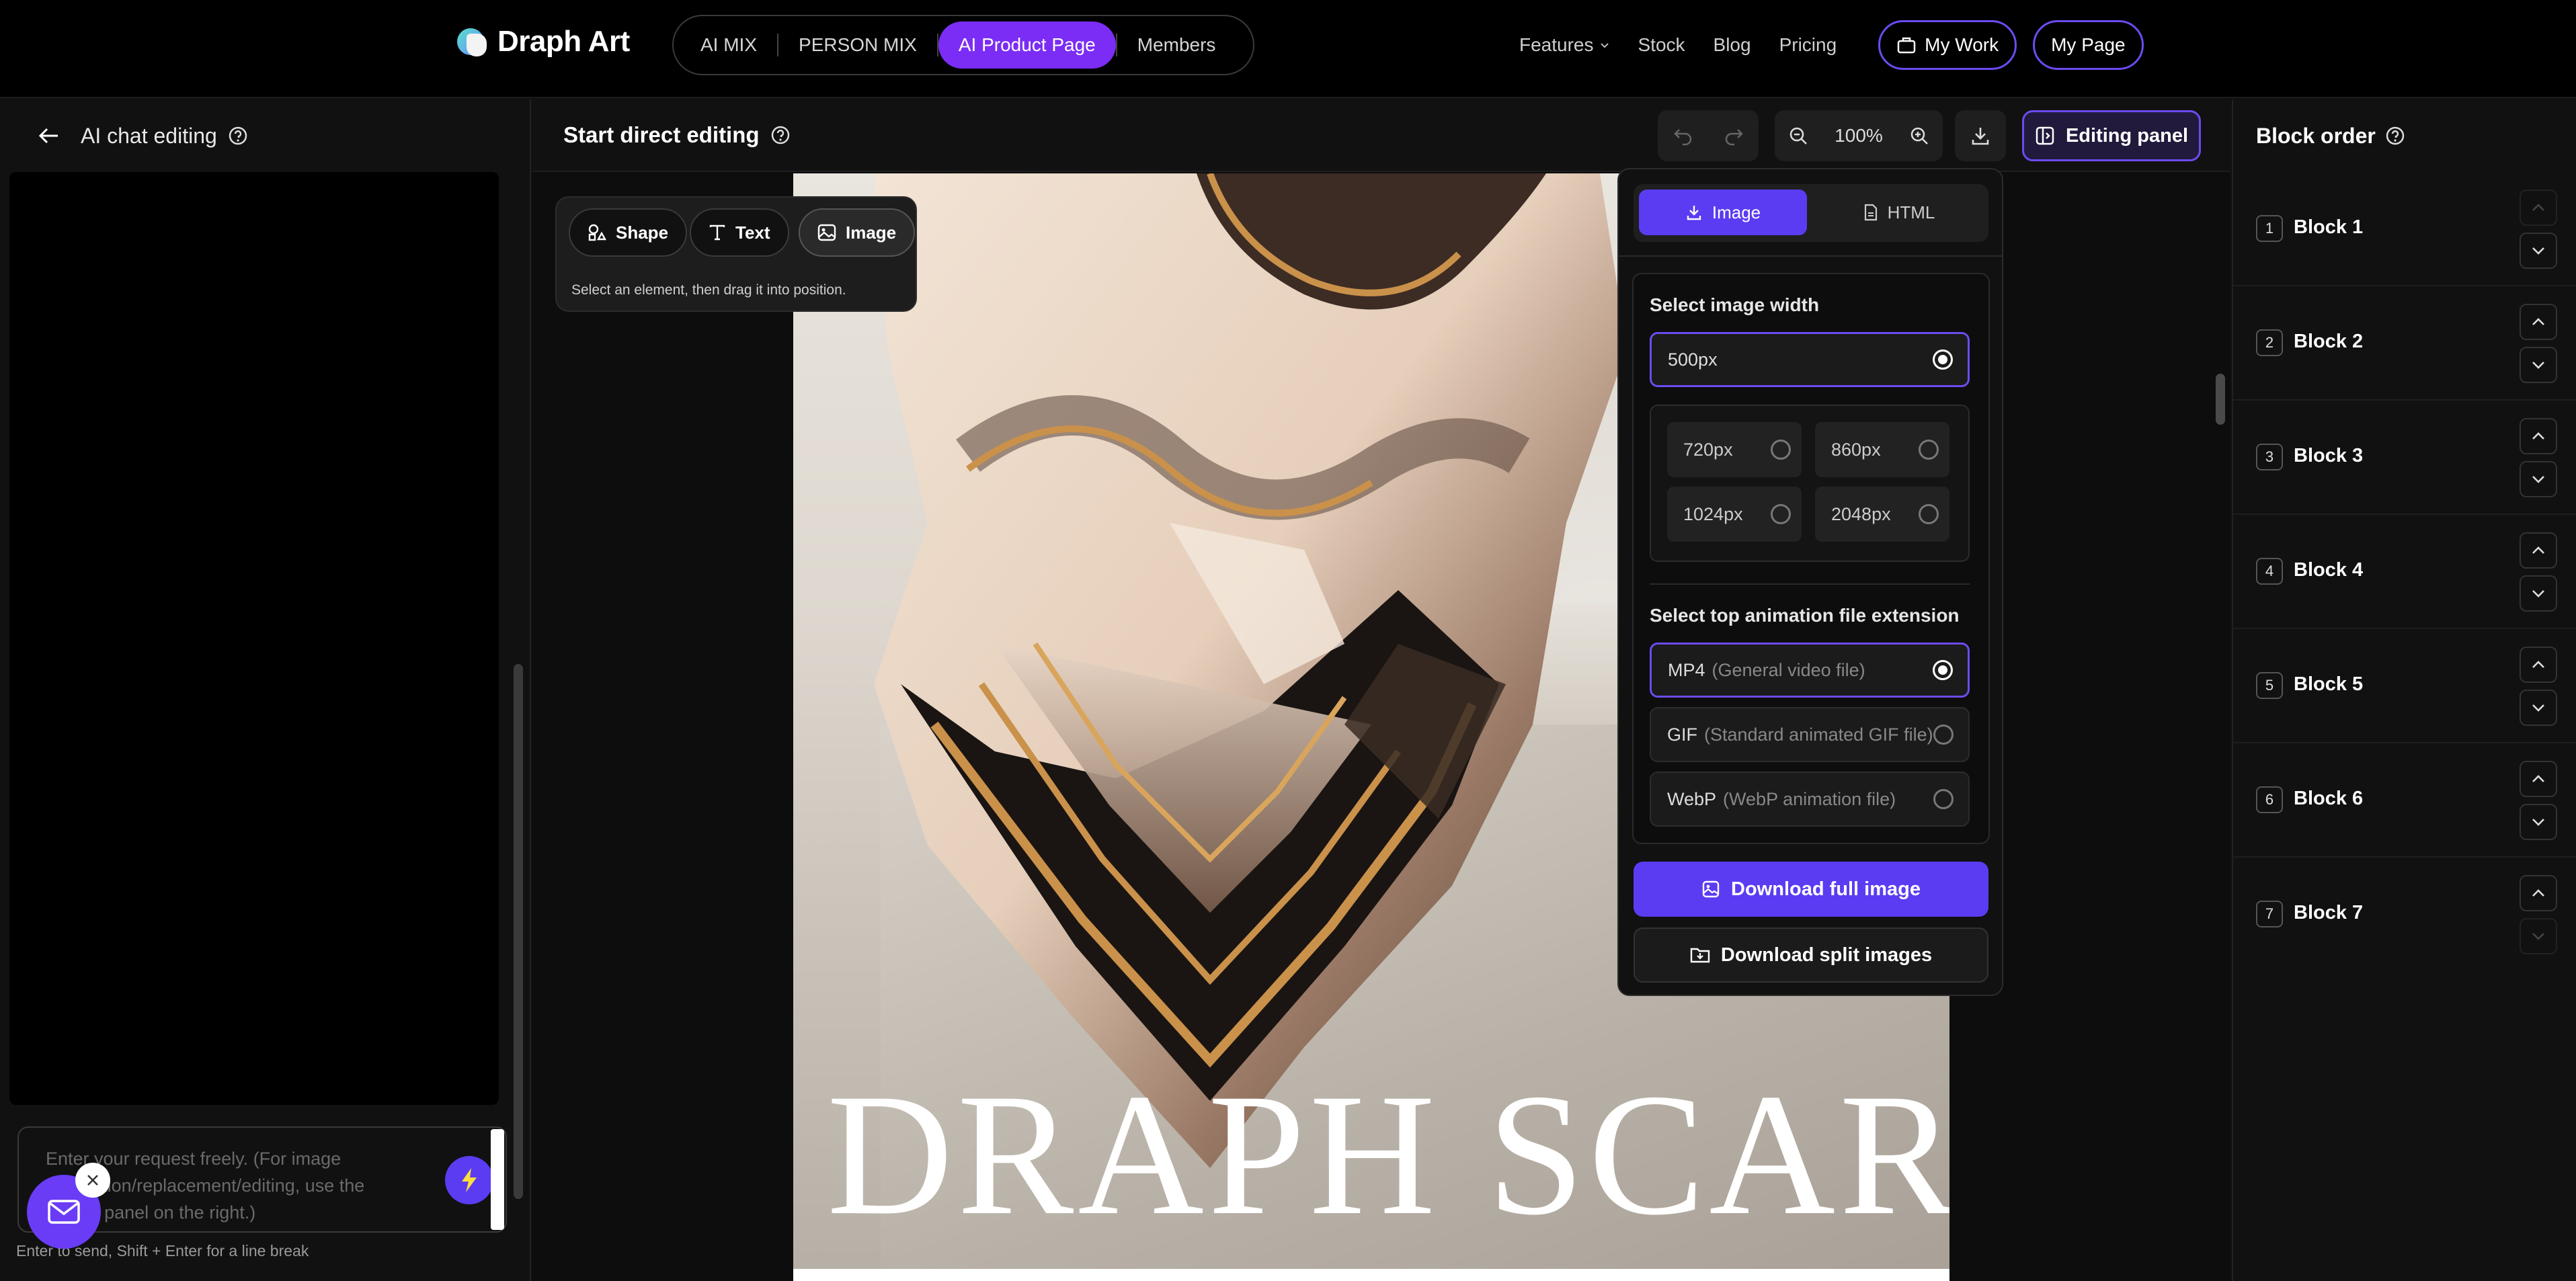 This screenshot has height=1281, width=2576. I want to click on shape-tool-button: Shape, so click(628, 232).